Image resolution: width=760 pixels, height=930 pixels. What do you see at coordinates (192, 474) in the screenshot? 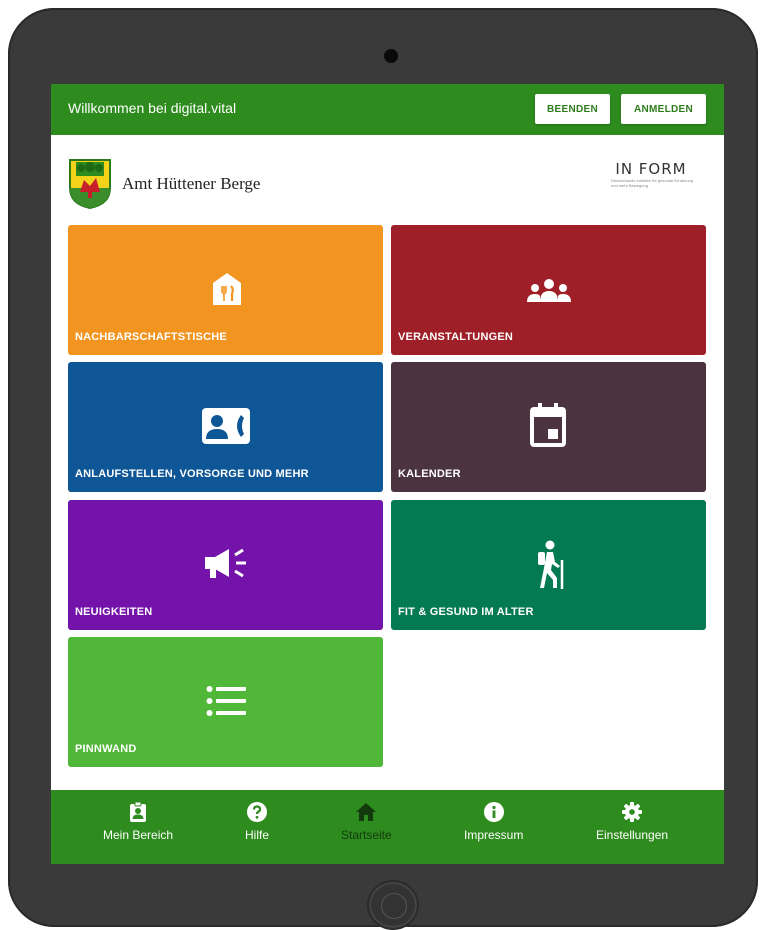
I see `tile-label: ANLAUFSTELLEN, VORSORGE UND MEHR` at bounding box center [192, 474].